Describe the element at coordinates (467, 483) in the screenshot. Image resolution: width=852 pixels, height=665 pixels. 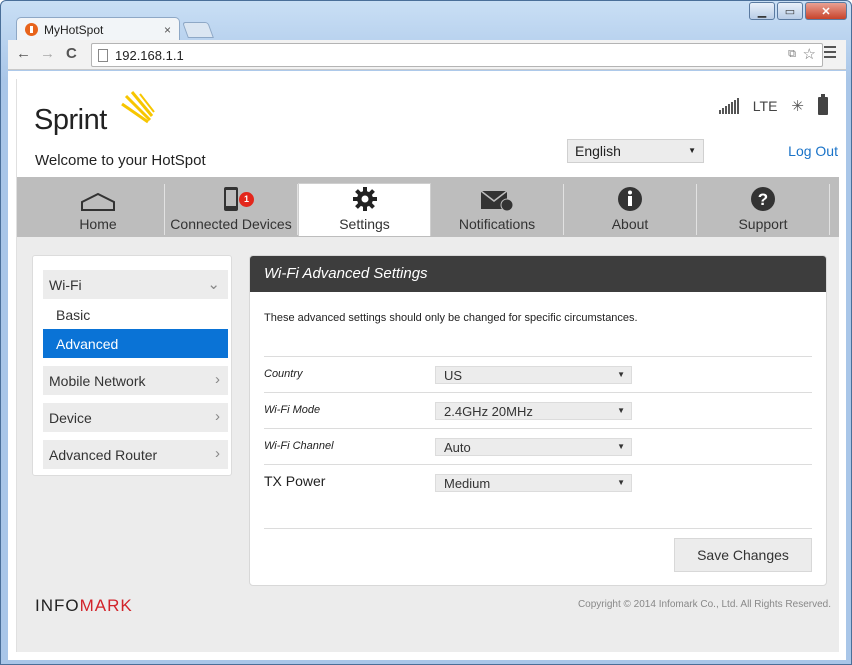
I see `tx-power-value: Medium` at that location.